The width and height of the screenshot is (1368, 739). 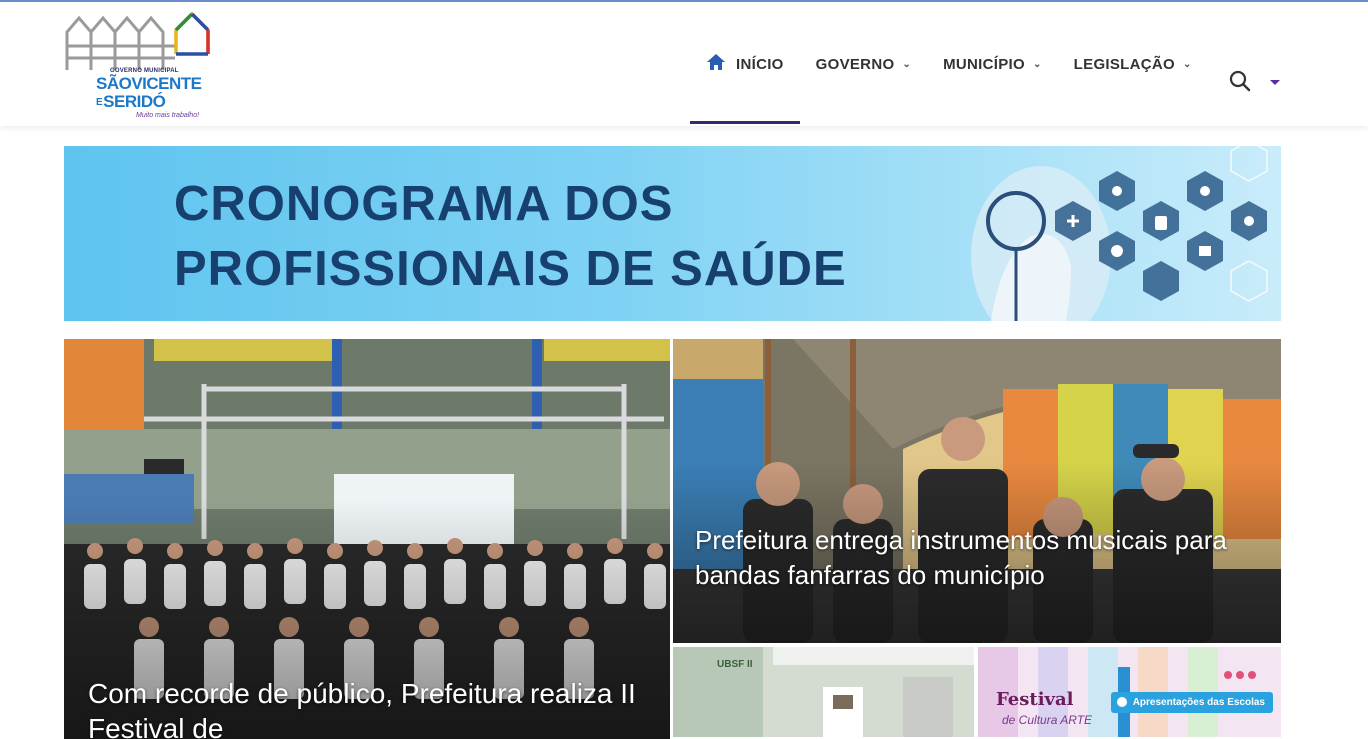 I want to click on logo-name-line2: ESERIDÓ, so click(x=131, y=102).